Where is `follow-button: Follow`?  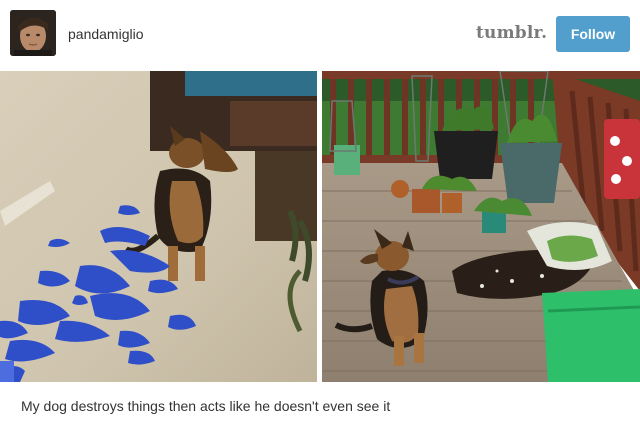
follow-button: Follow is located at coordinates (593, 34).